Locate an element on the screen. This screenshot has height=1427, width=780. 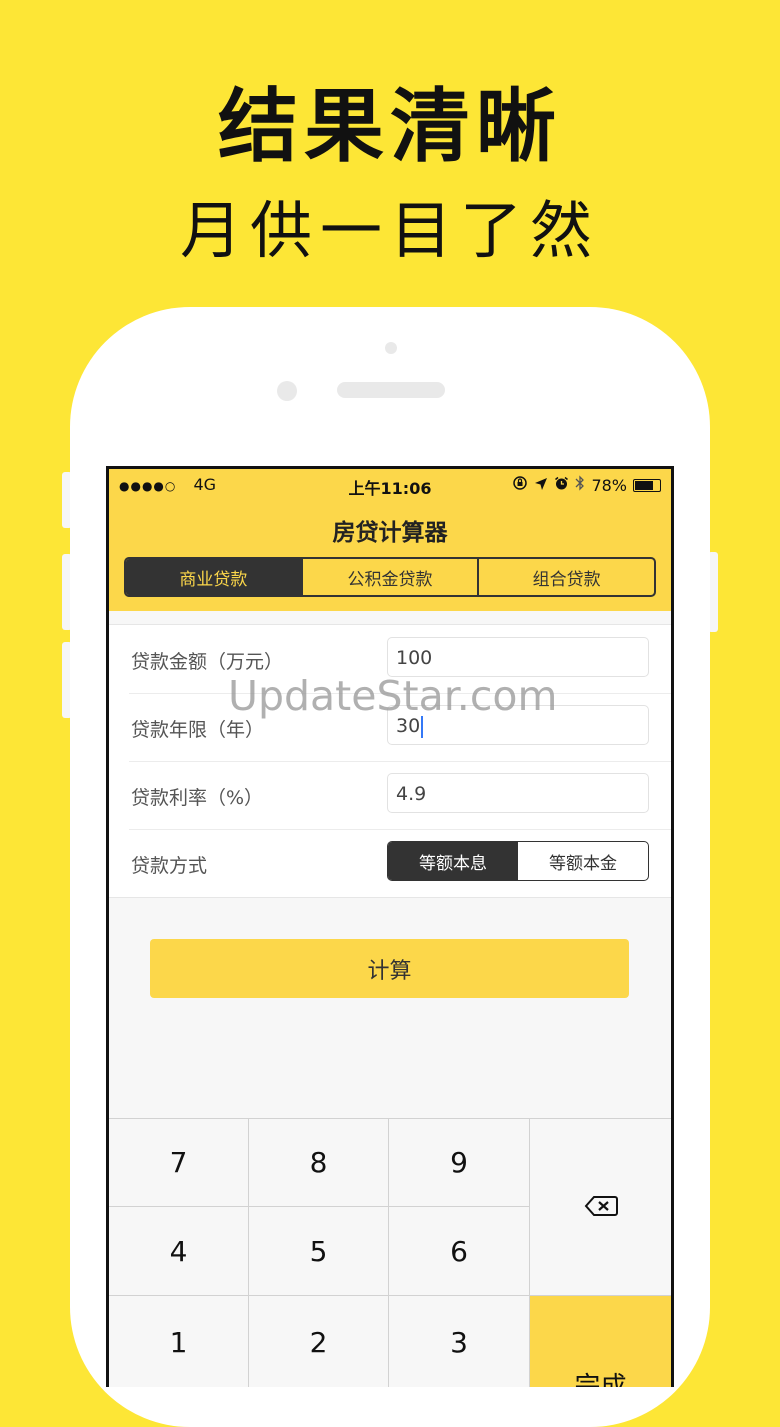
backspace-icon is located at coordinates (601, 1207).